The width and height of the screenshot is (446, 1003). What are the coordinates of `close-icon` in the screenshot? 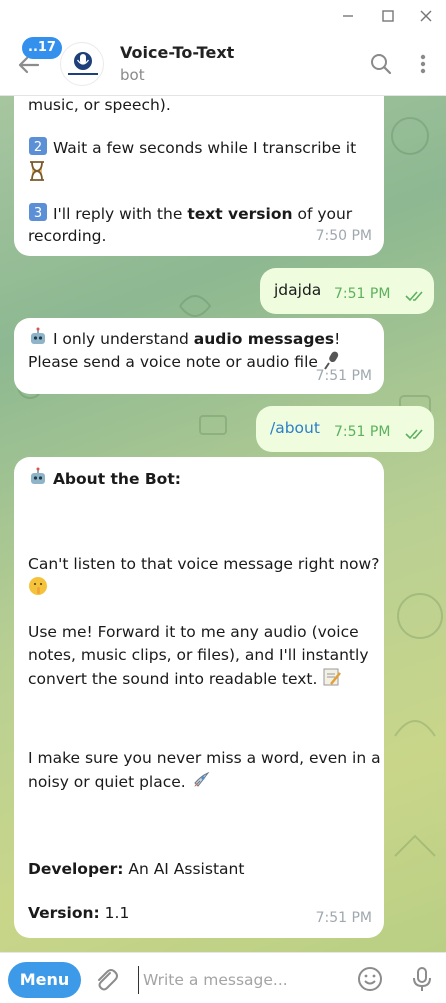 It's located at (426, 16).